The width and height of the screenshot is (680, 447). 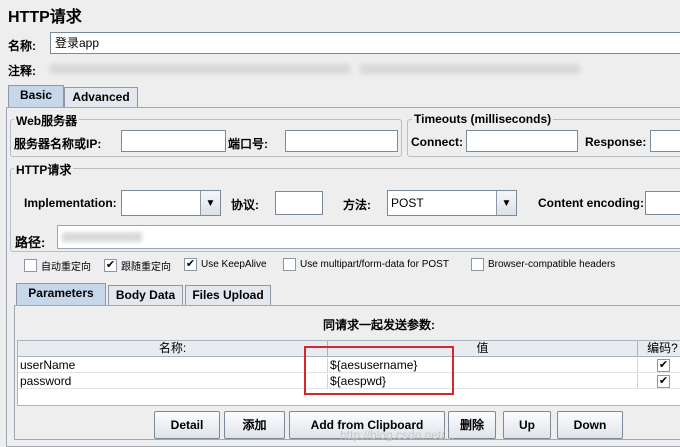 What do you see at coordinates (146, 267) in the screenshot?
I see `follow-redirect-label: 跟随重定向` at bounding box center [146, 267].